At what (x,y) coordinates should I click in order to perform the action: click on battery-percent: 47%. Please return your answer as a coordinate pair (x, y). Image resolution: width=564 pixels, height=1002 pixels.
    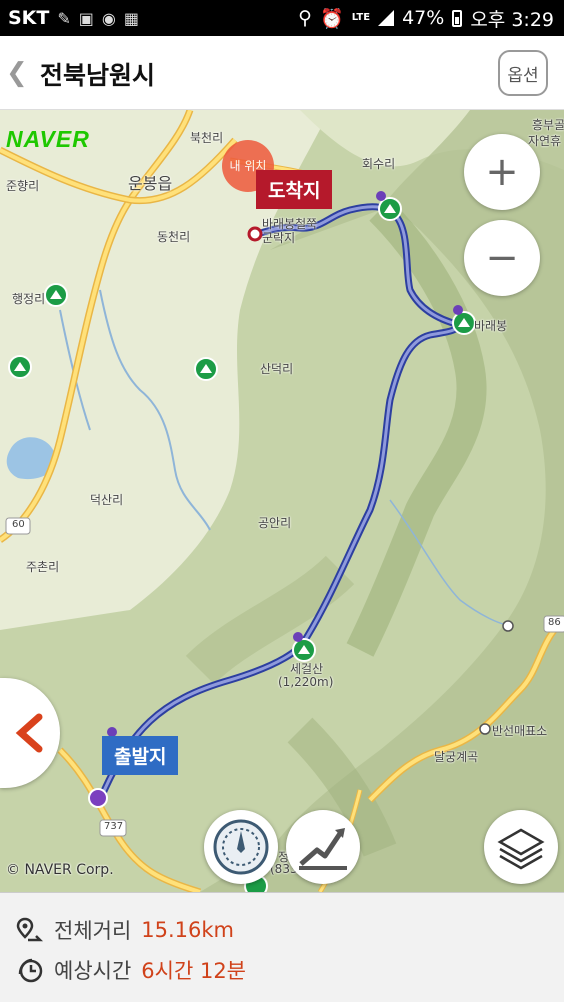
    Looking at the image, I should click on (423, 18).